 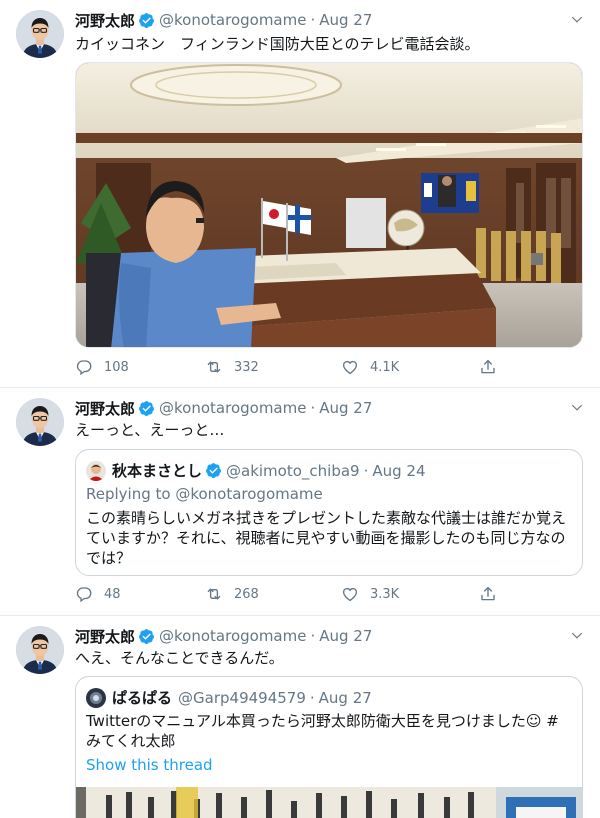 I want to click on text-line: Twitterのマニュアル本買ったら河野太郎防衛大臣を見つけました☺ #, so click(x=322, y=721).